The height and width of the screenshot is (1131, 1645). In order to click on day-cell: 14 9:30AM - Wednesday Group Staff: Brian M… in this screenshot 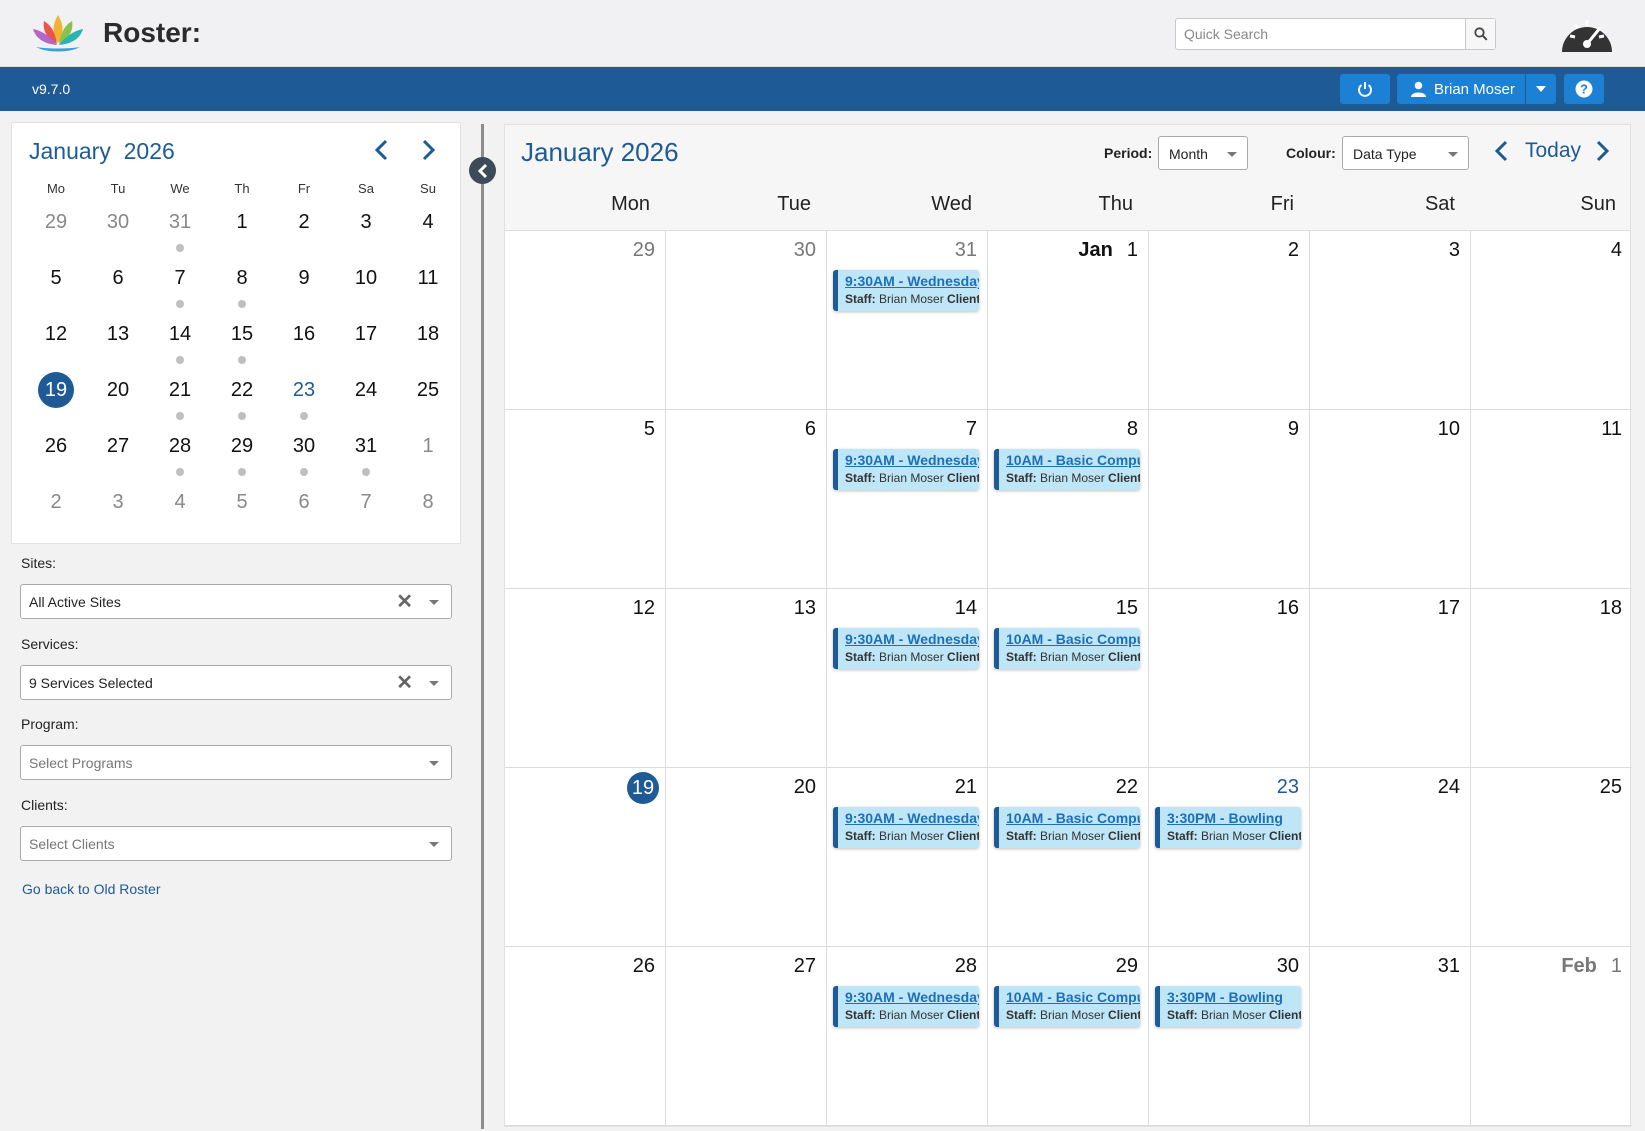, I will do `click(907, 678)`.